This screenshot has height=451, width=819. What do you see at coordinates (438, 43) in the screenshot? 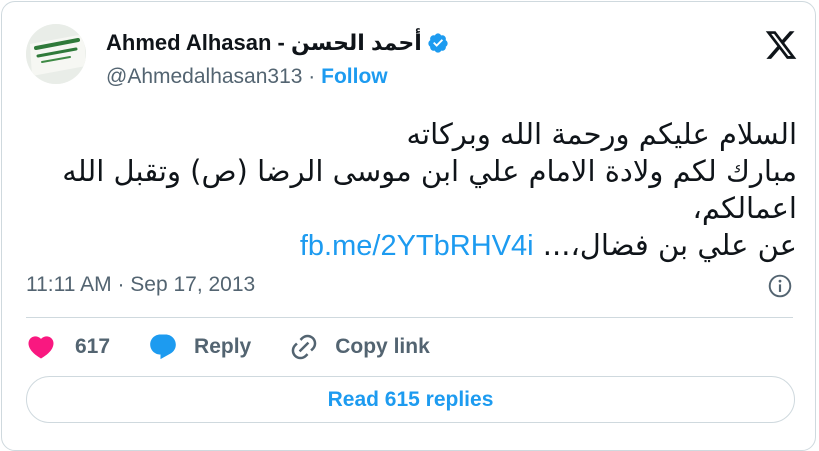
I see `verified-badge-icon` at bounding box center [438, 43].